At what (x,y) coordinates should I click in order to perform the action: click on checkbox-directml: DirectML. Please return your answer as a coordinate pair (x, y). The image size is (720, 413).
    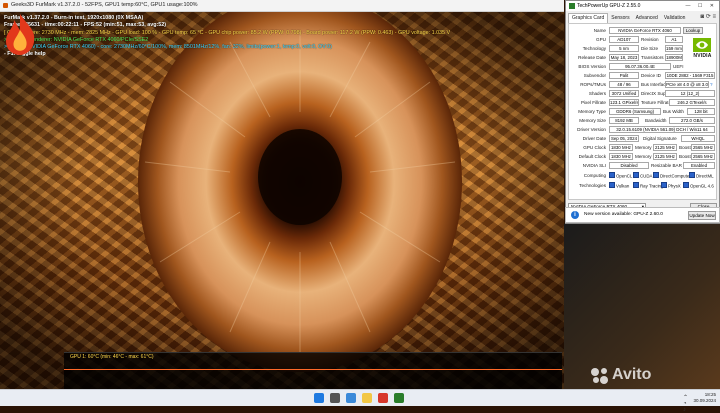
    Looking at the image, I should click on (701, 176).